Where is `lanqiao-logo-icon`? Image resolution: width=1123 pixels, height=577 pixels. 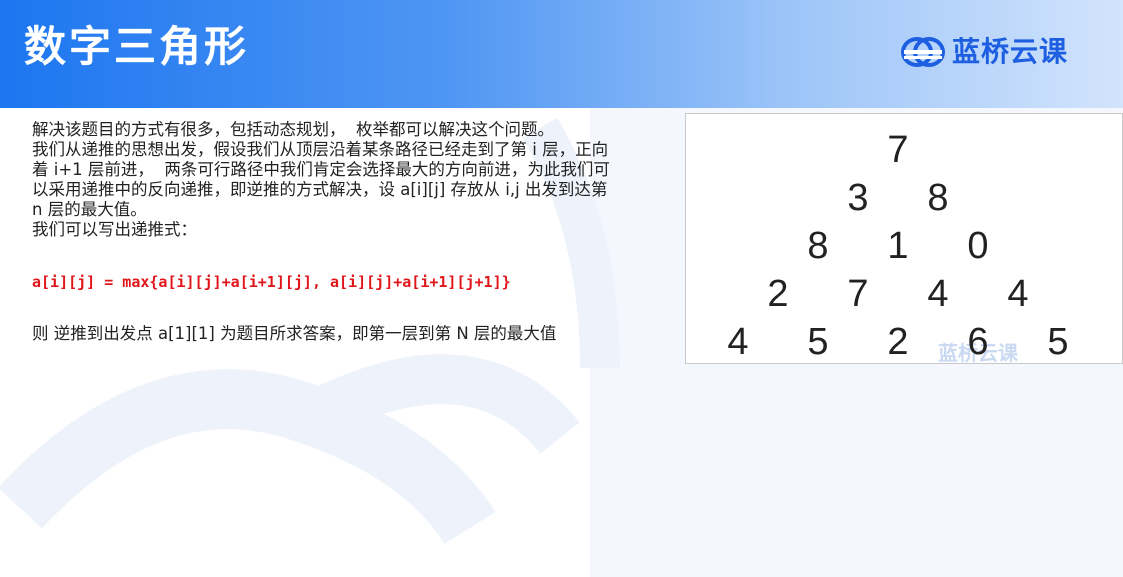
lanqiao-logo-icon is located at coordinates (923, 52).